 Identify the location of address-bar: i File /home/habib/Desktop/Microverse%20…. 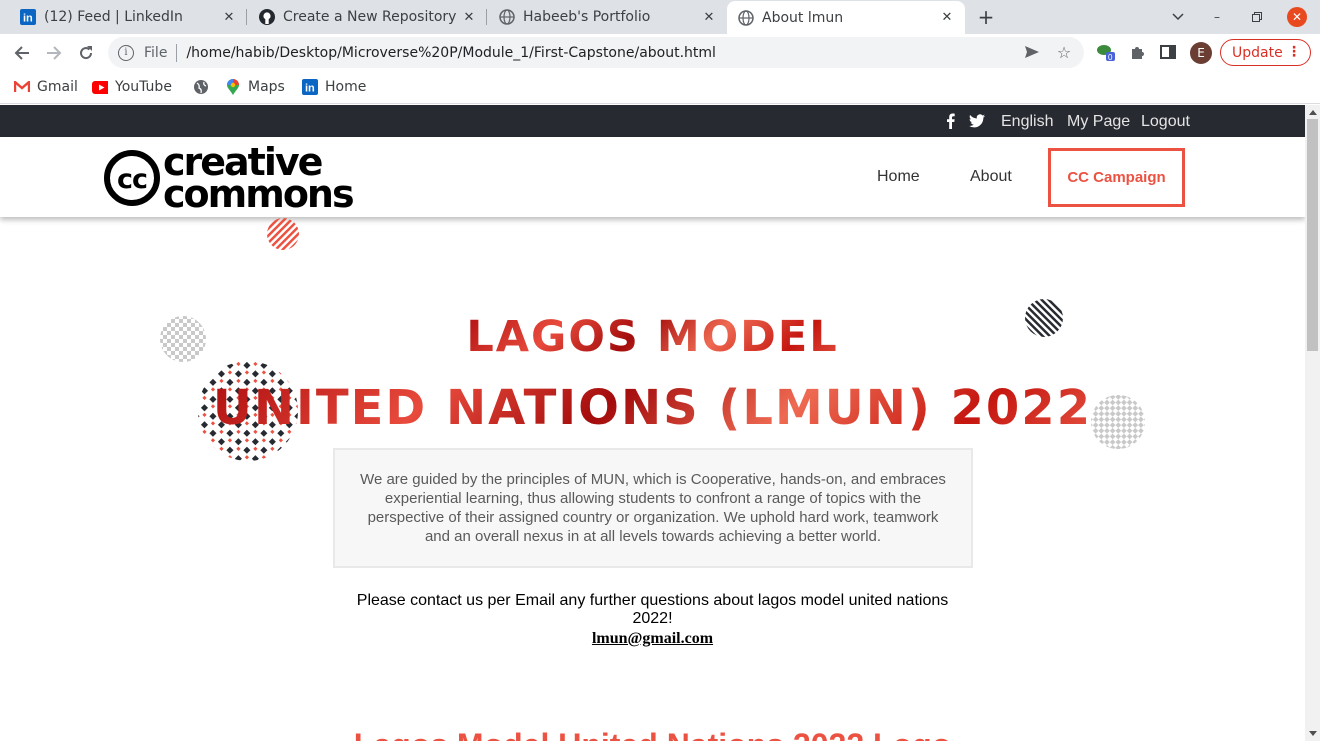
(596, 52).